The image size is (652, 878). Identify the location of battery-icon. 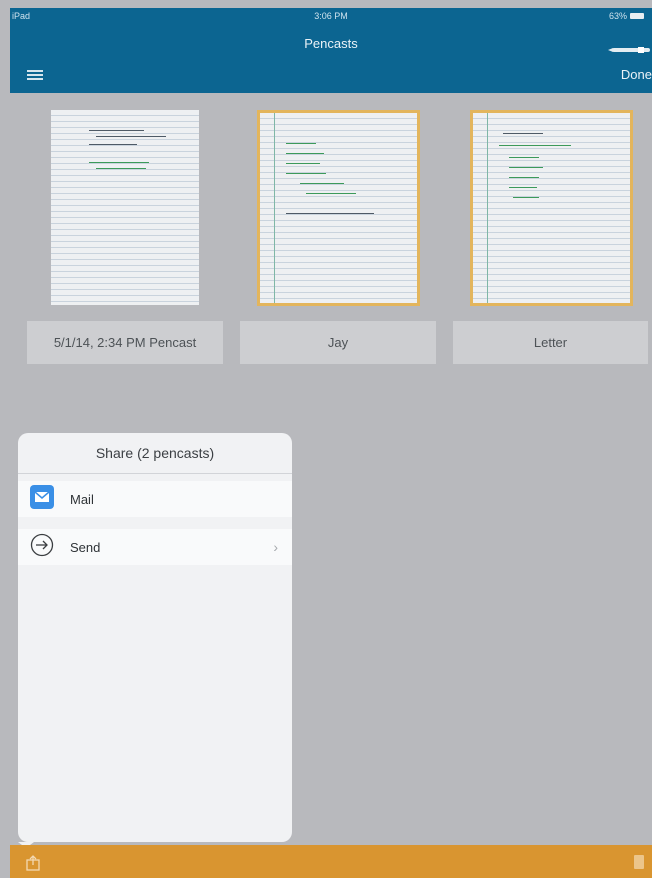
(637, 16).